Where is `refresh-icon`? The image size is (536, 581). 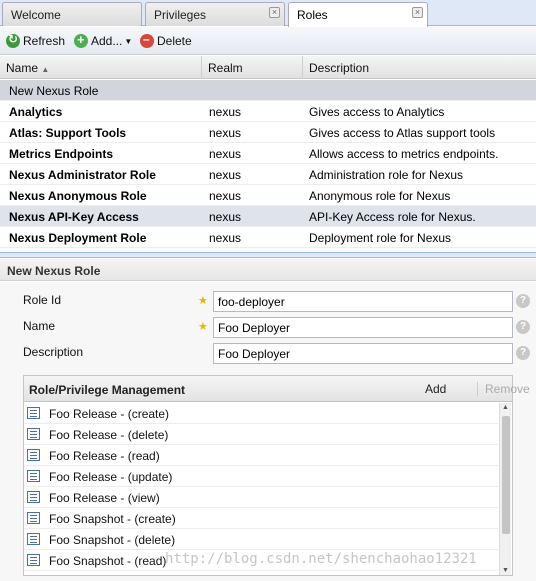
refresh-icon is located at coordinates (13, 40).